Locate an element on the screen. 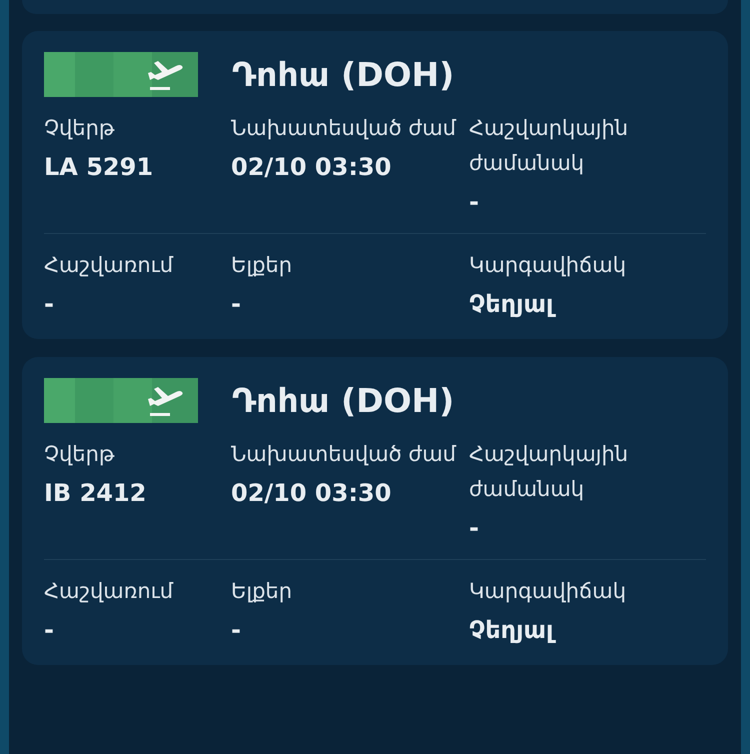 This screenshot has width=750, height=754. field-value: IB 2412 is located at coordinates (95, 493).